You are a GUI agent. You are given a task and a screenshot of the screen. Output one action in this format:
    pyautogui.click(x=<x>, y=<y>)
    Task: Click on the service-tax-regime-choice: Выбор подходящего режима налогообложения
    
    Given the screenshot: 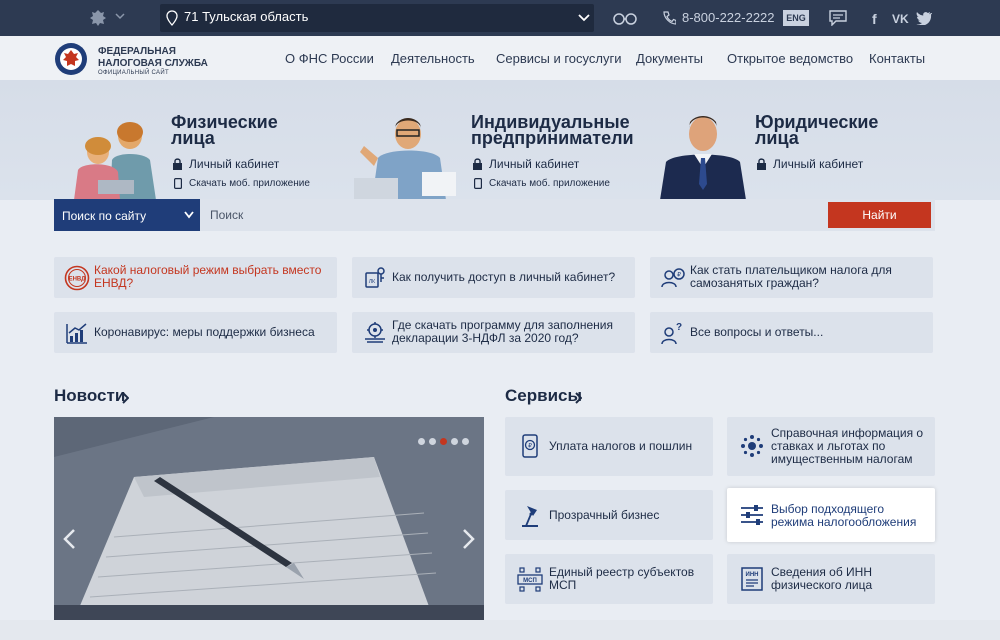 What is the action you would take?
    pyautogui.click(x=831, y=515)
    